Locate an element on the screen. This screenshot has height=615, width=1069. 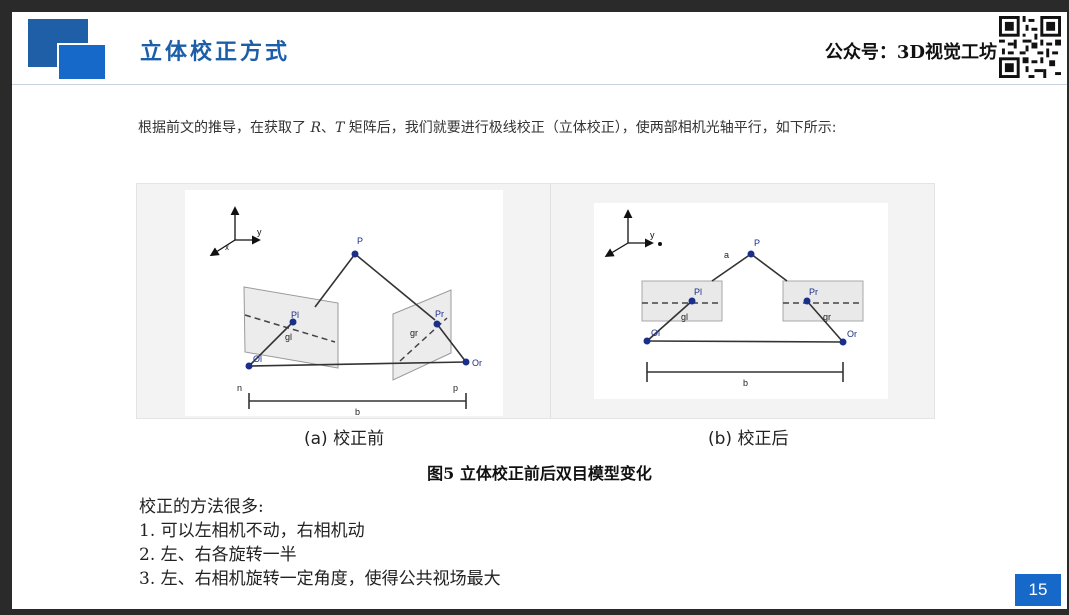
header-divider is located at coordinates (539, 84).